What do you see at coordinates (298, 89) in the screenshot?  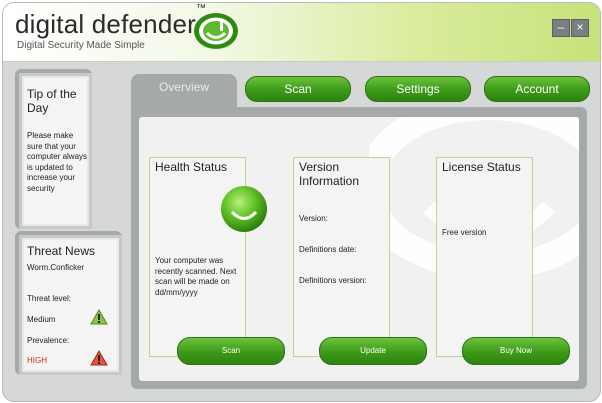 I see `tab-scan: Scan` at bounding box center [298, 89].